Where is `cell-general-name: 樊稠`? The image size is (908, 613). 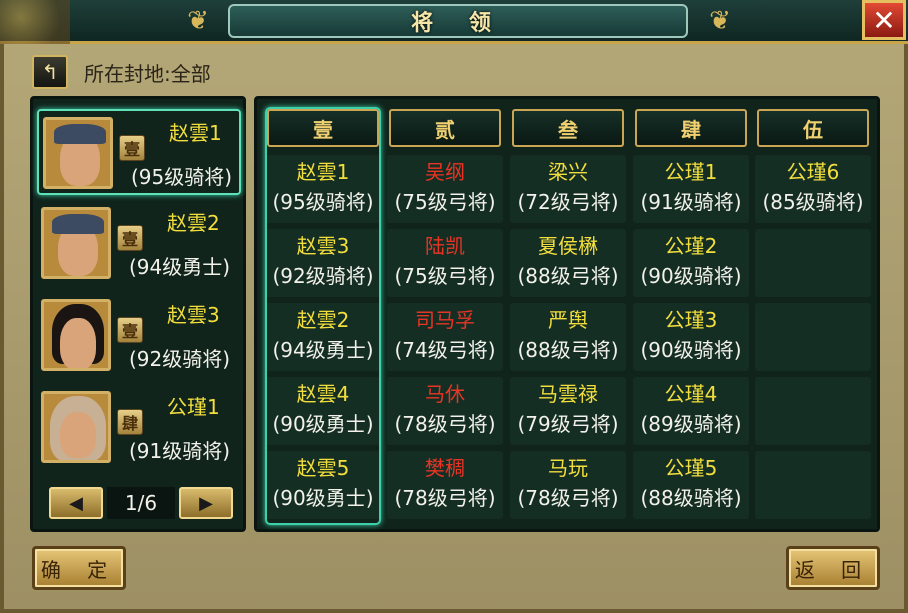 cell-general-name: 樊稠 is located at coordinates (445, 468).